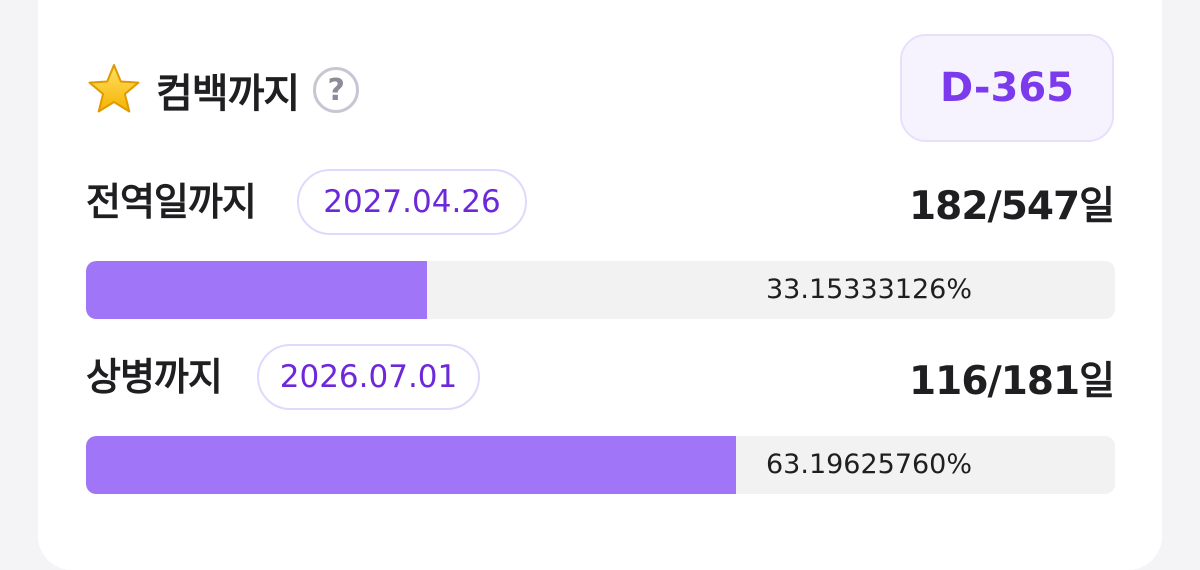 This screenshot has height=570, width=1200. I want to click on date-text-discharge: 2027.04.26, so click(412, 202).